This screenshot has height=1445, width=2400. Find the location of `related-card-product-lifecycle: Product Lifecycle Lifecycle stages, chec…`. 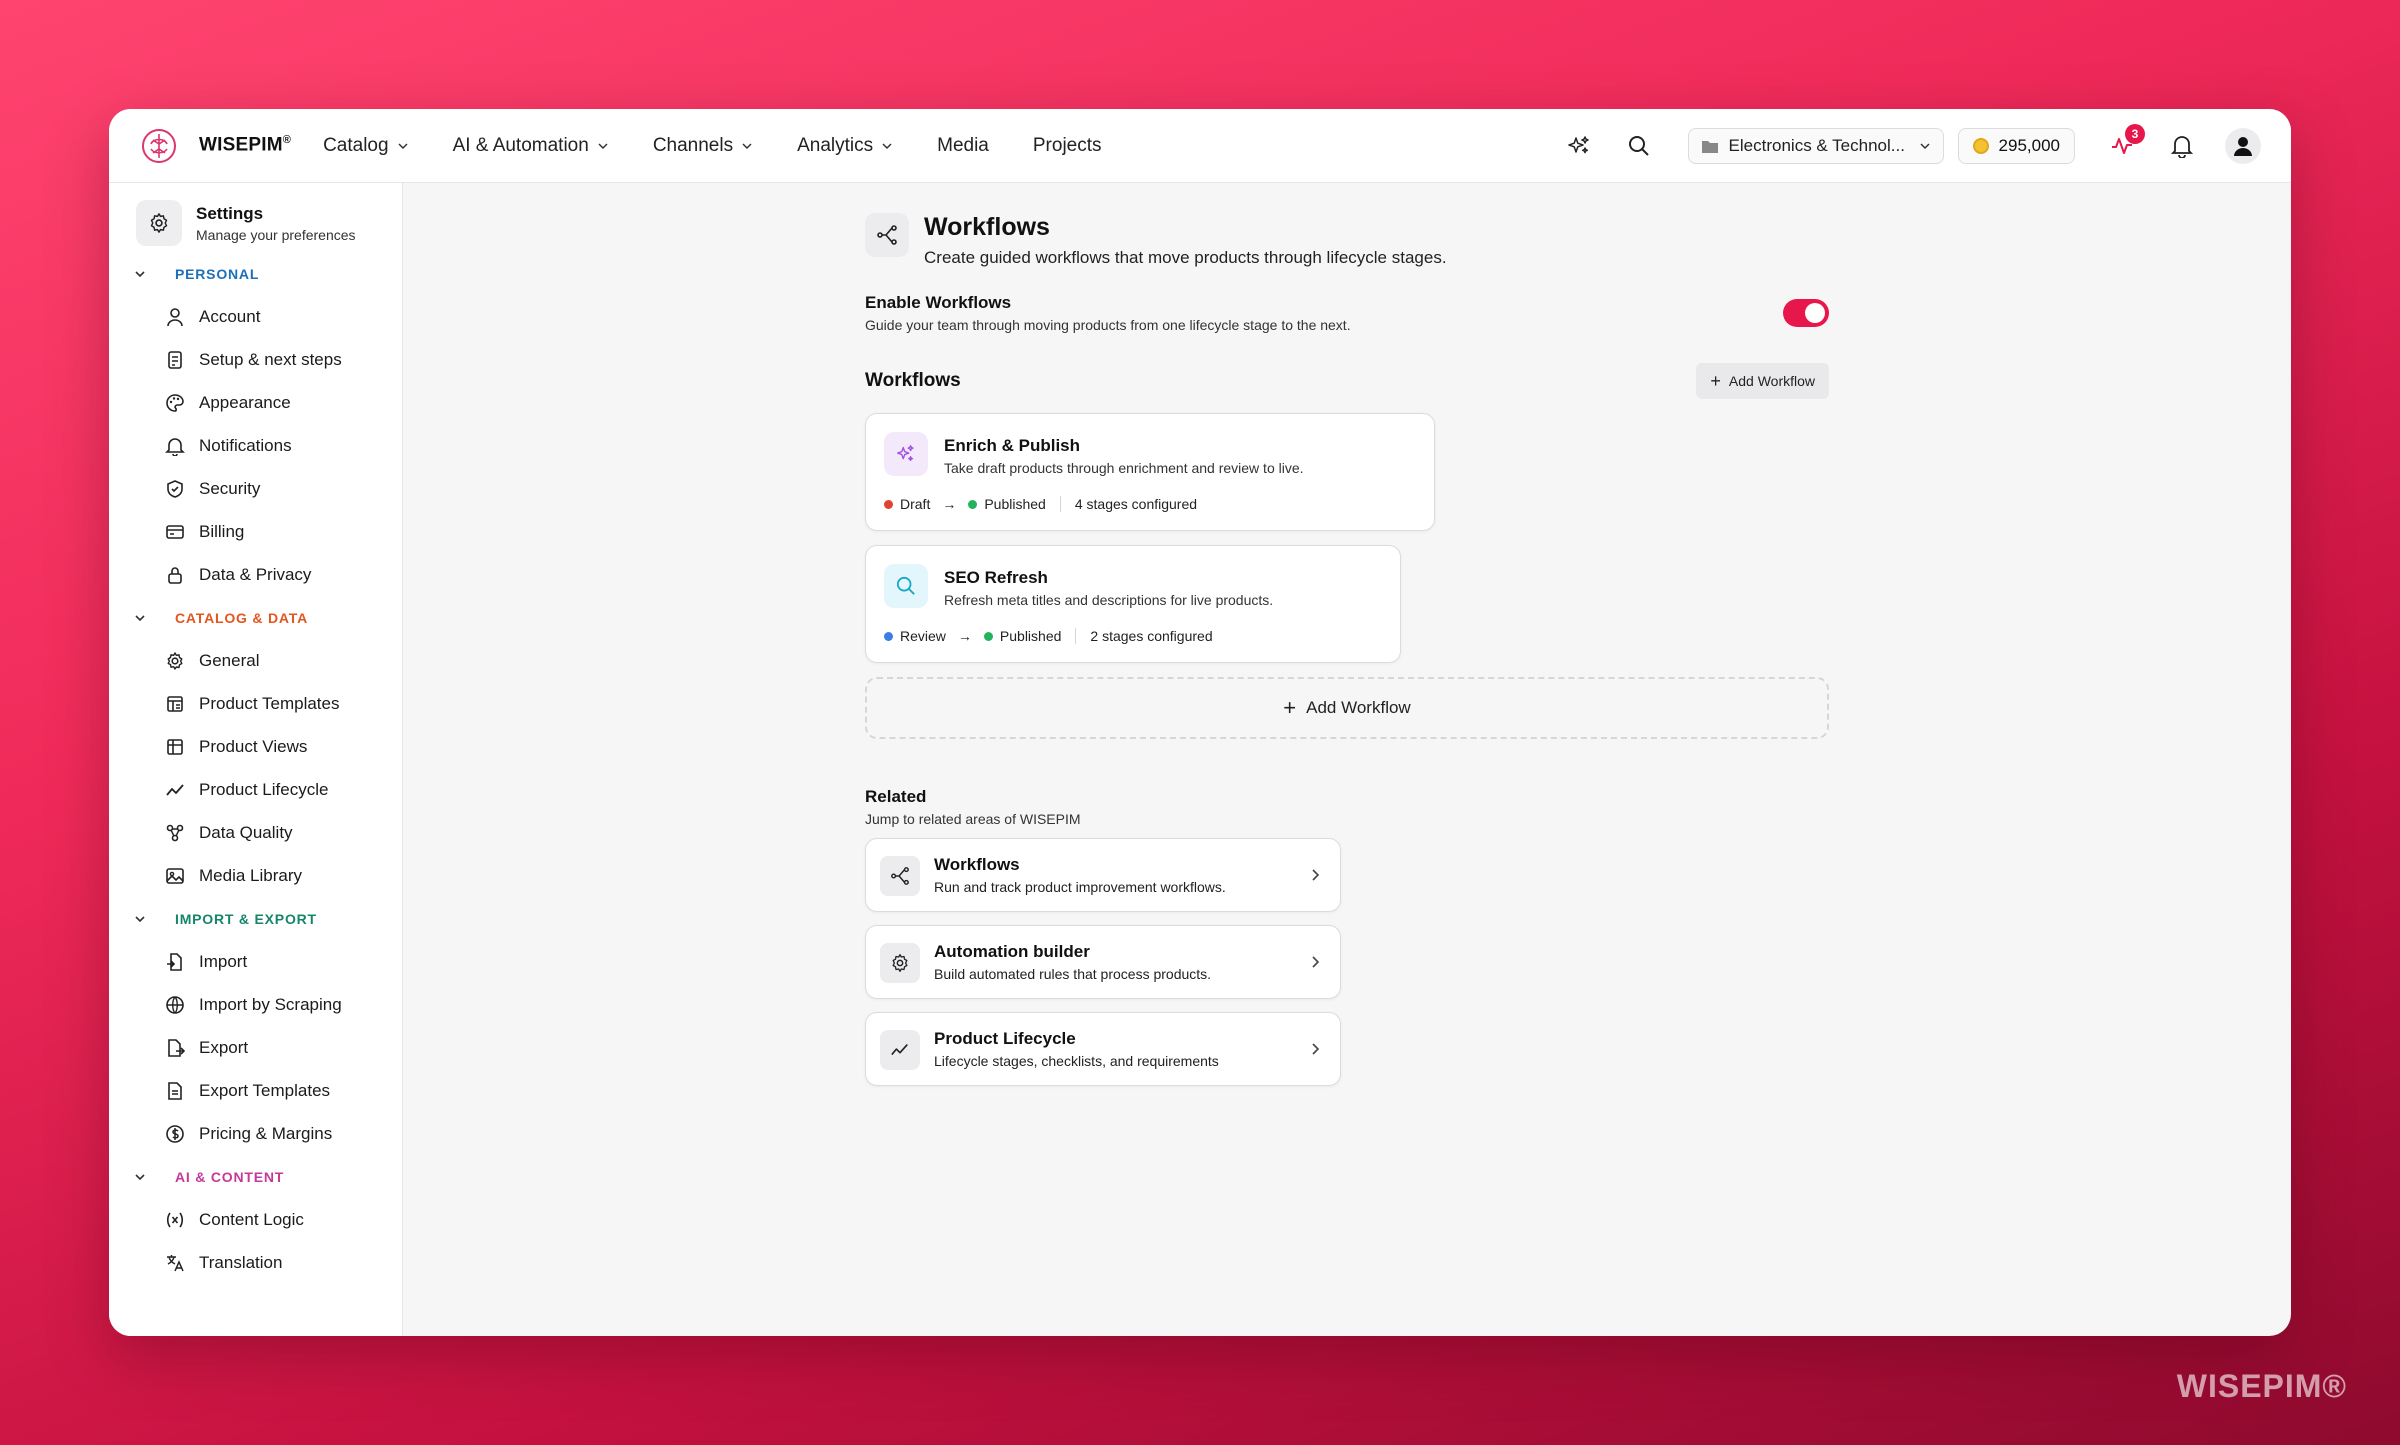

related-card-product-lifecycle: Product Lifecycle Lifecycle stages, chec… is located at coordinates (1103, 1049).